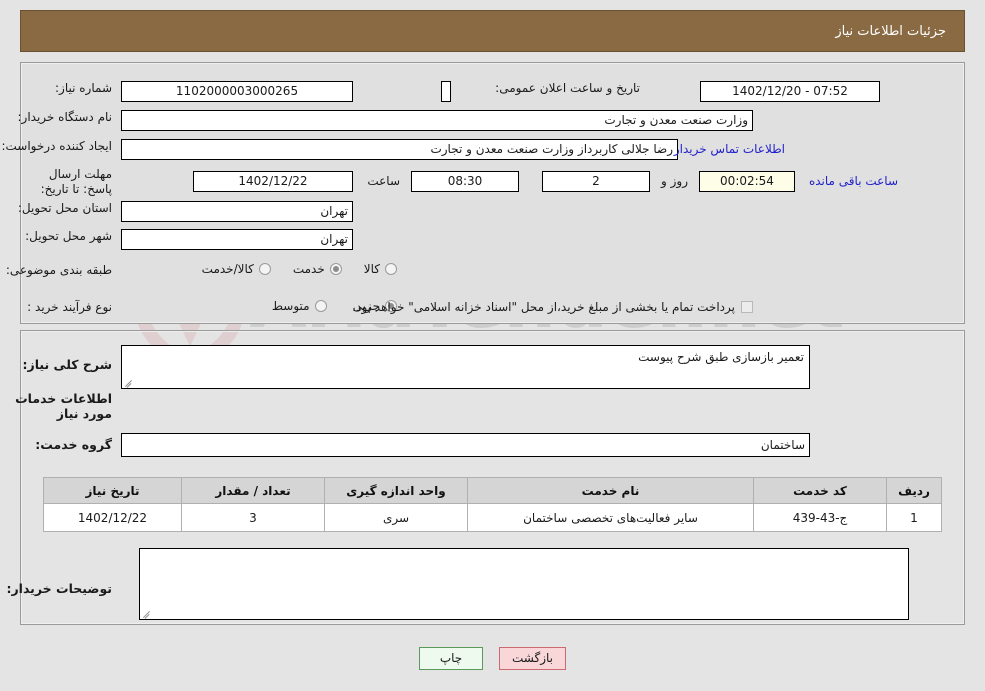 This screenshot has height=691, width=985. I want to click on city-label: شهر محل تحویل:, so click(68, 236).